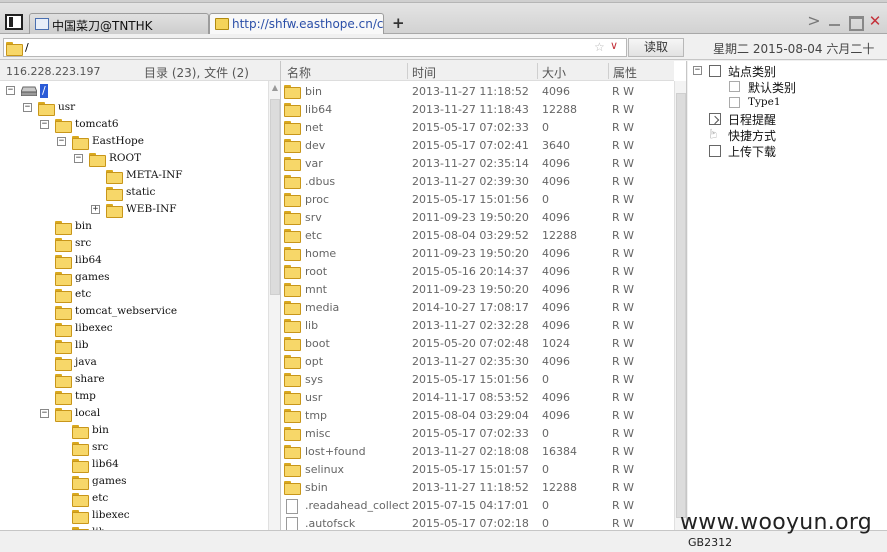  What do you see at coordinates (134, 176) in the screenshot?
I see `tree-node: META-INF` at bounding box center [134, 176].